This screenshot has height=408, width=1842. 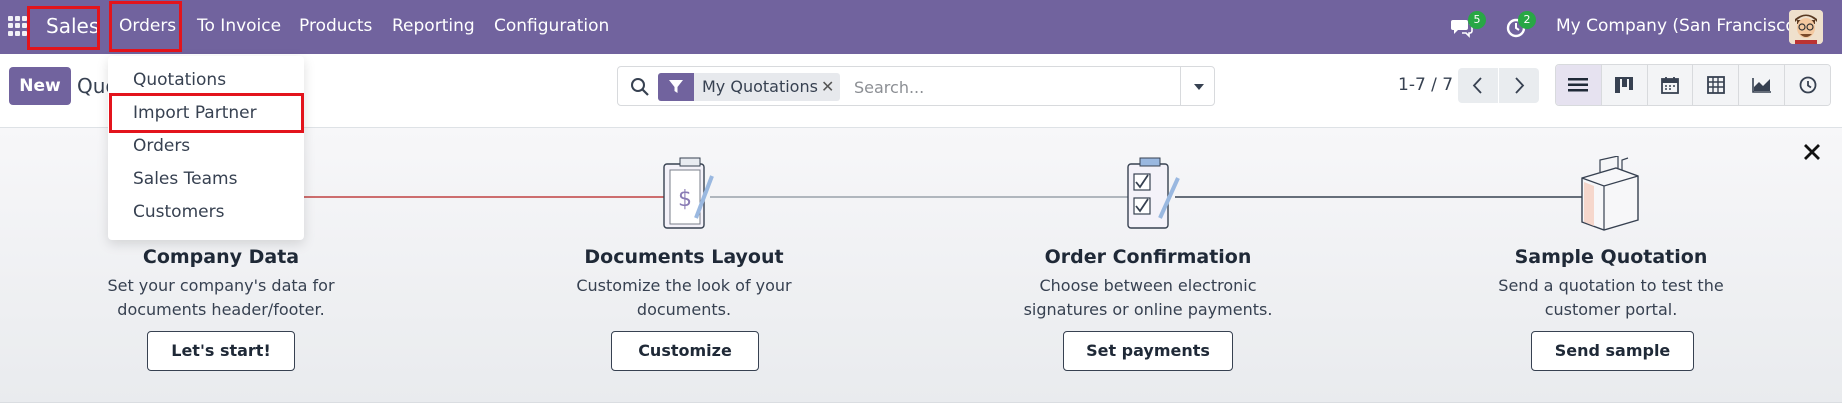 I want to click on list-view-button, so click(x=1579, y=85).